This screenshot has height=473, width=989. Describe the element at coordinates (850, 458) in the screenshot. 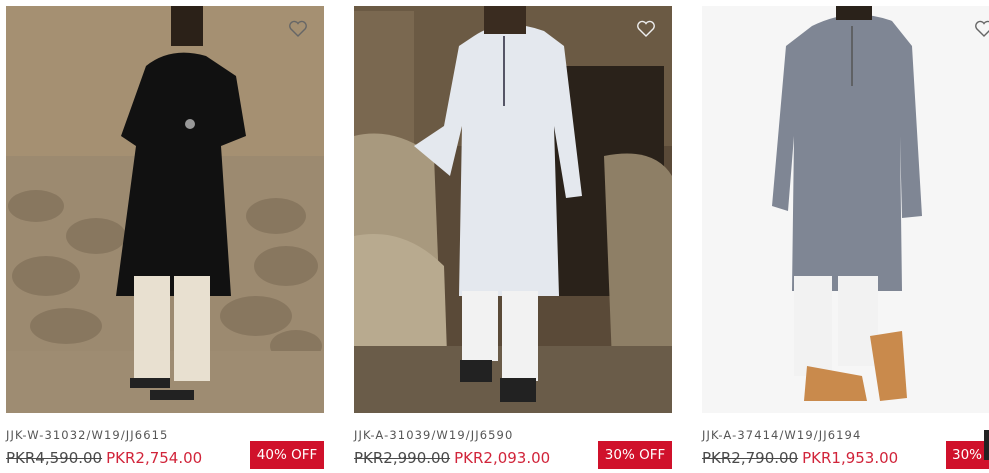

I see `sale-price: PKR1,953.00` at that location.